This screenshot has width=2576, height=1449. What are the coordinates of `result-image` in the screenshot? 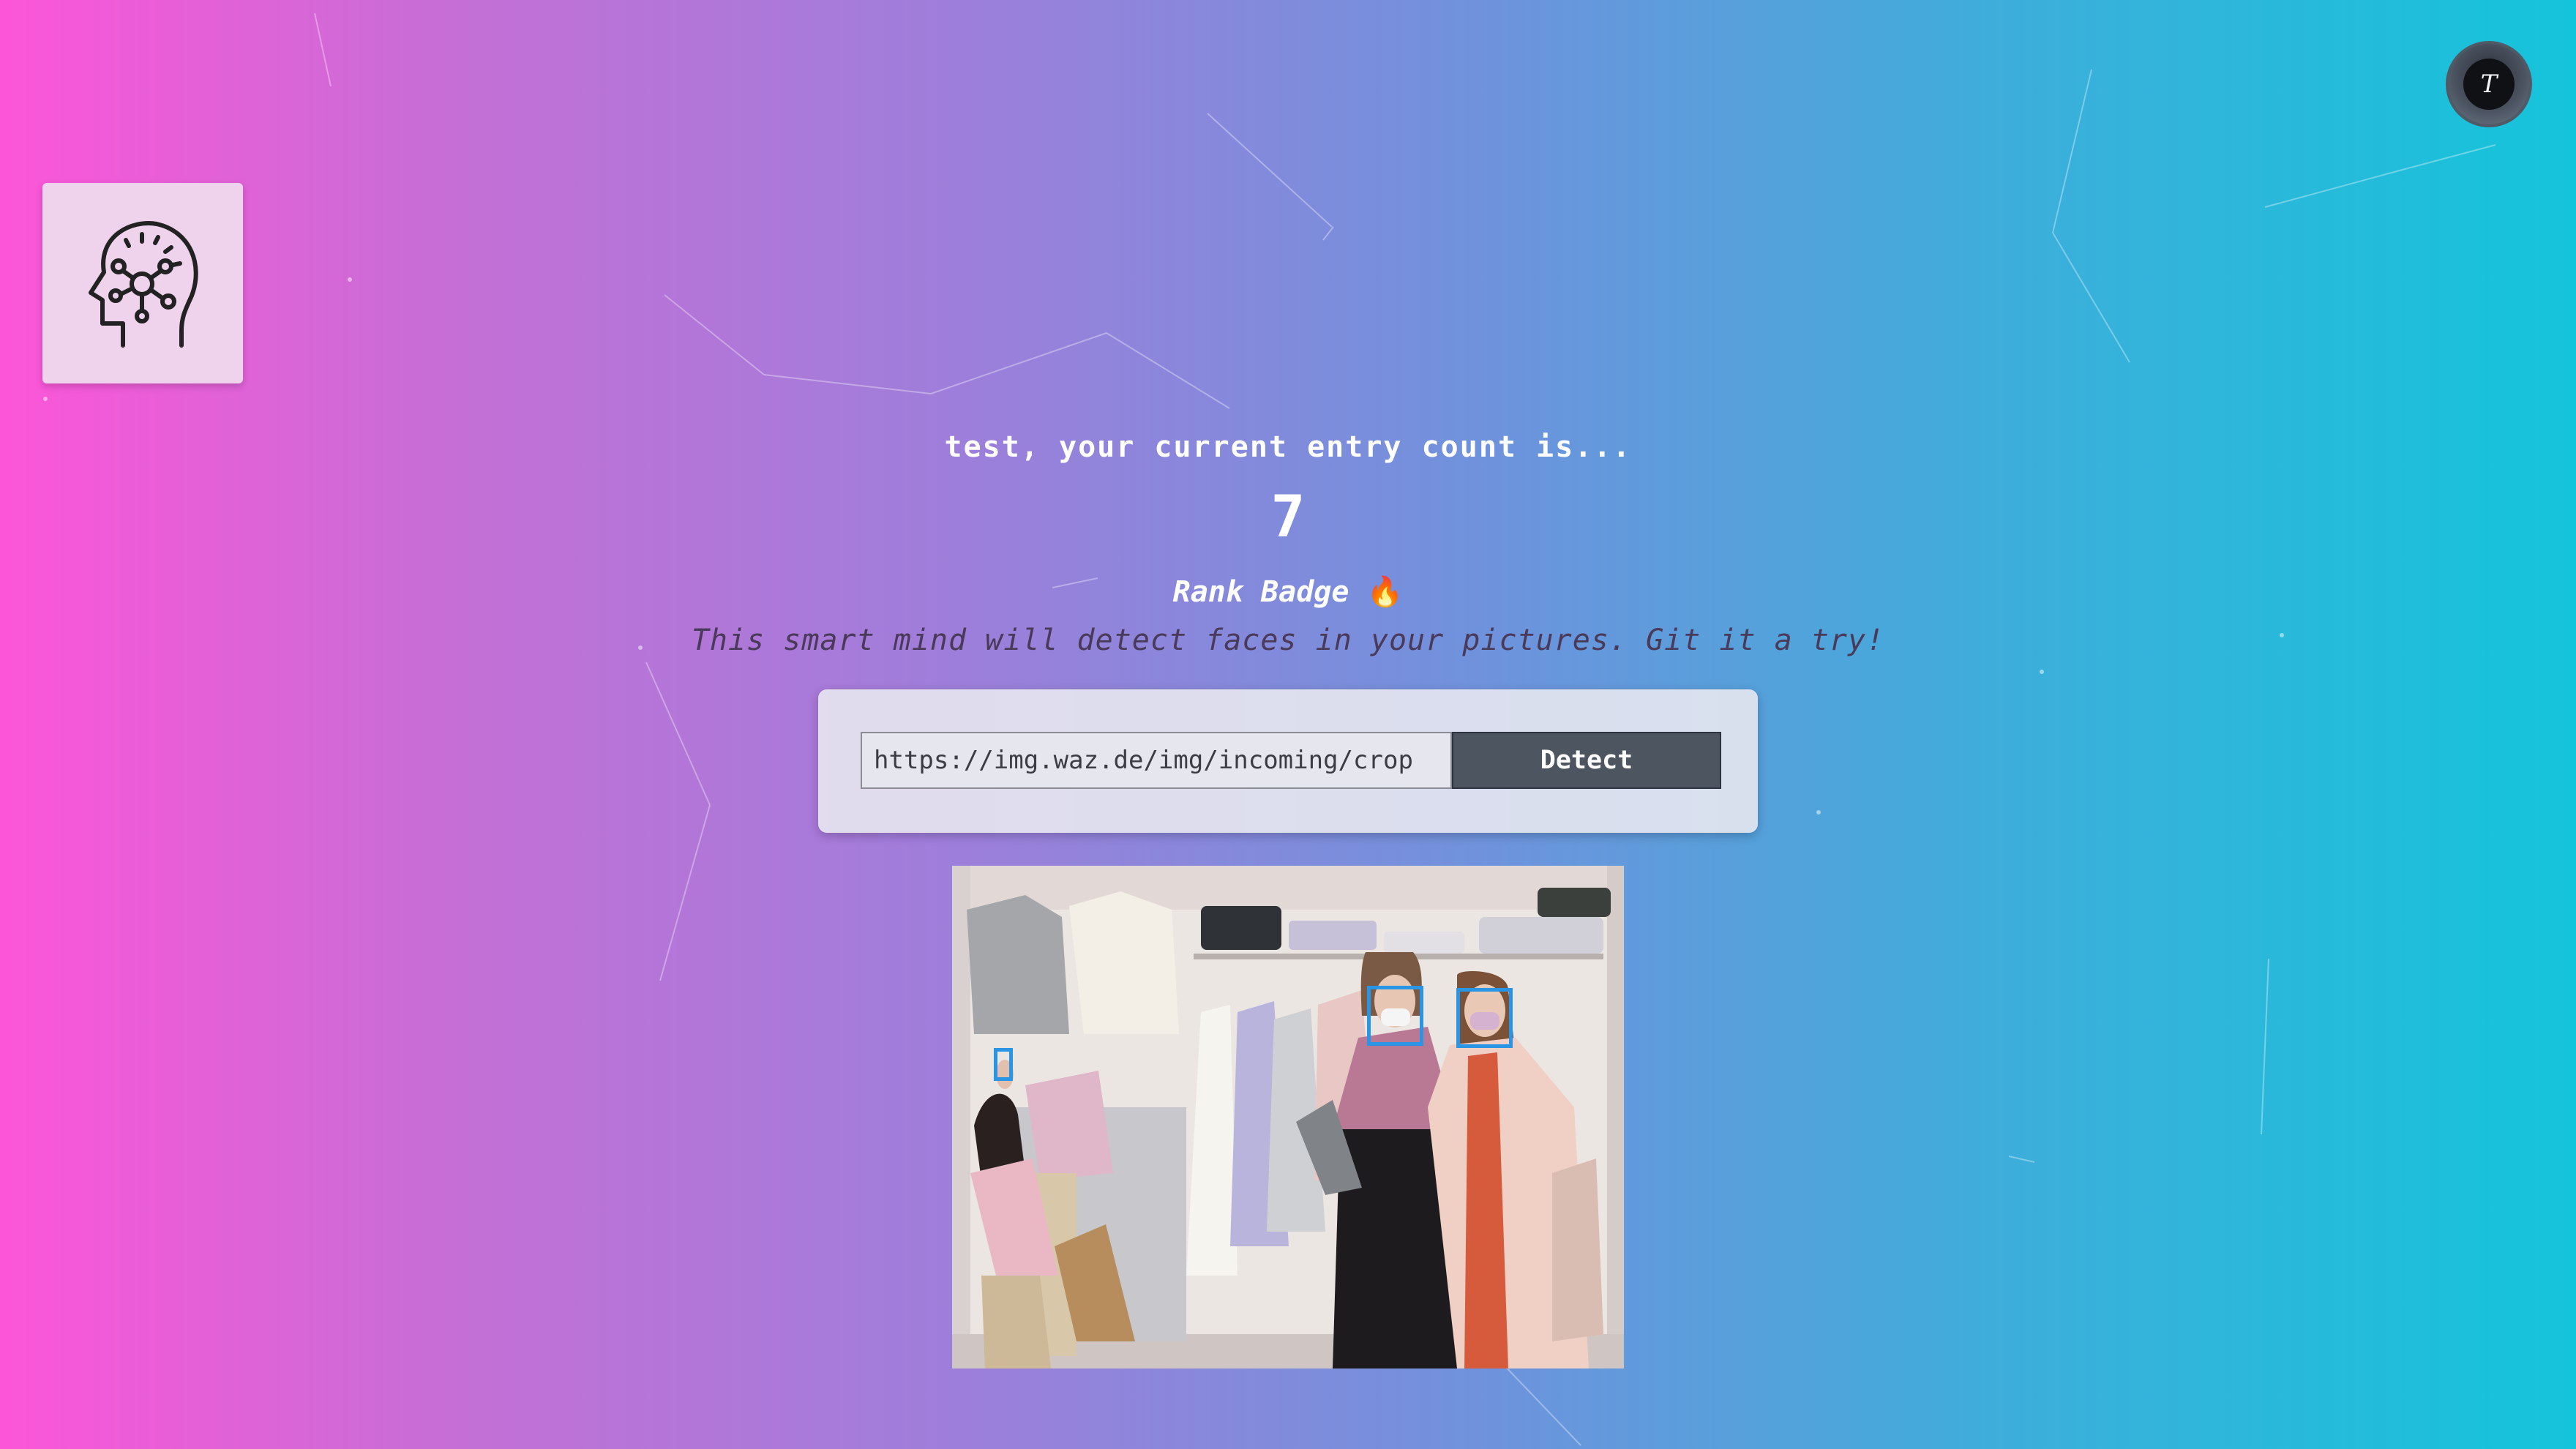 It's located at (1288, 1117).